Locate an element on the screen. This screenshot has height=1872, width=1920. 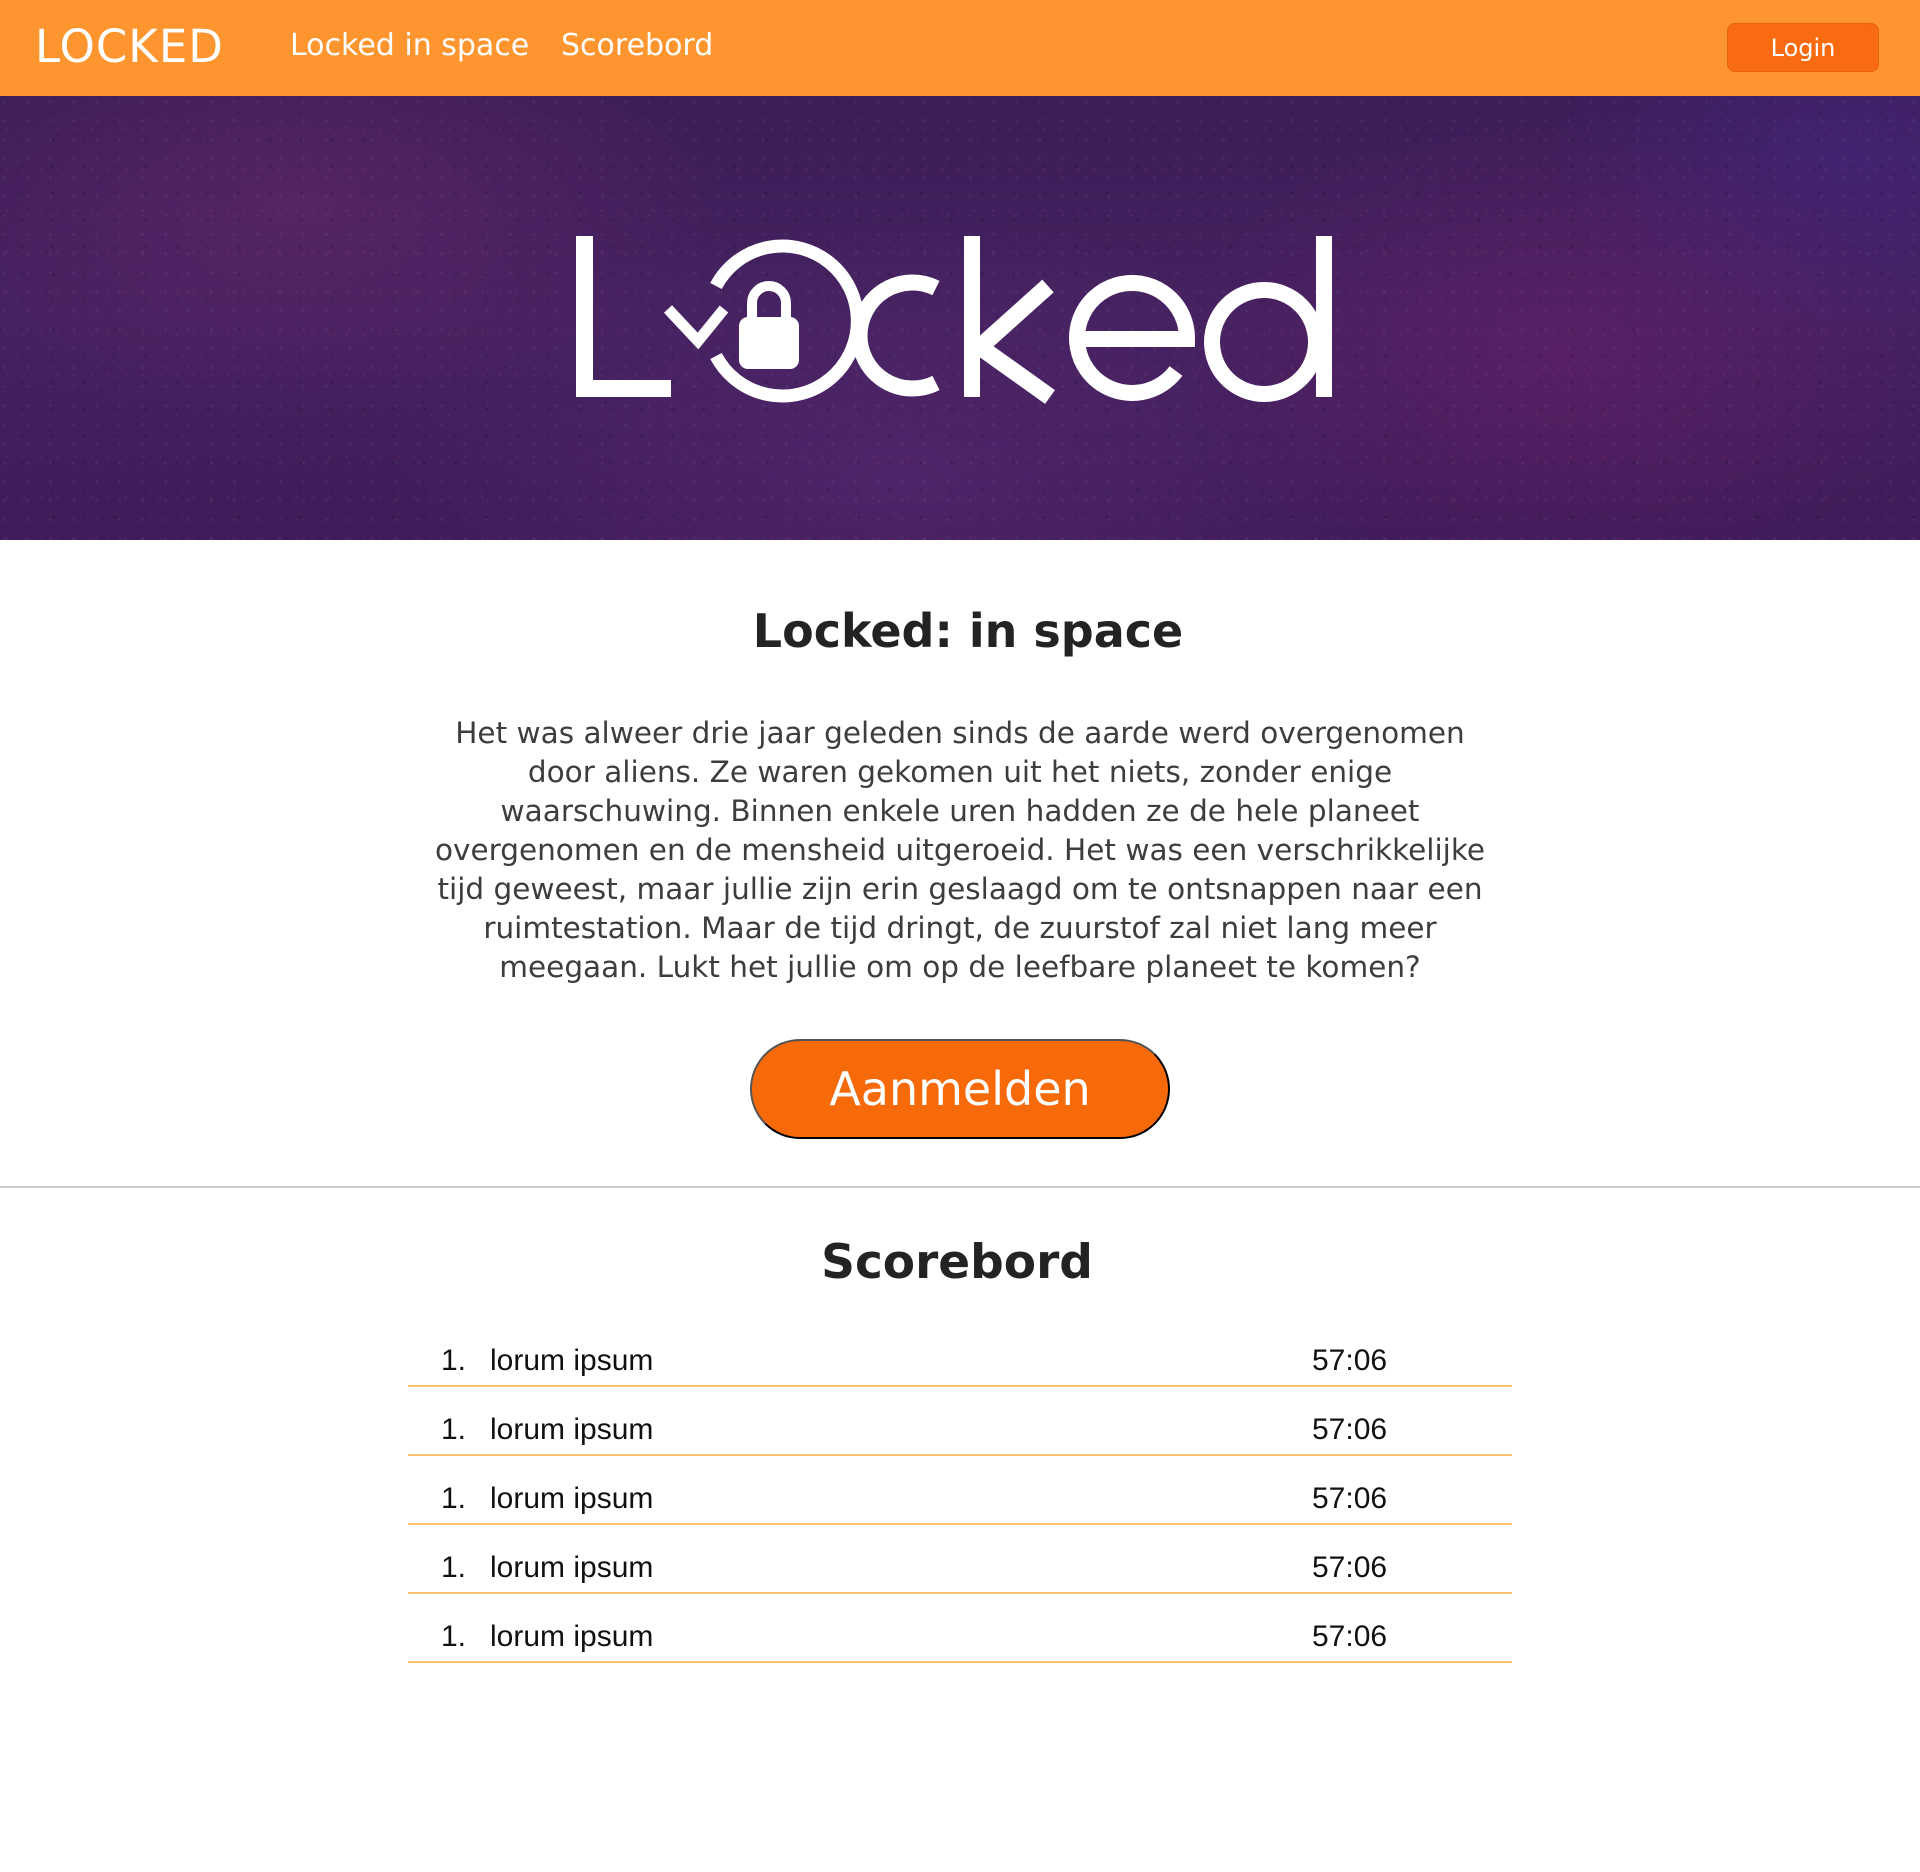
lock-refresh-icon is located at coordinates (763, 321).